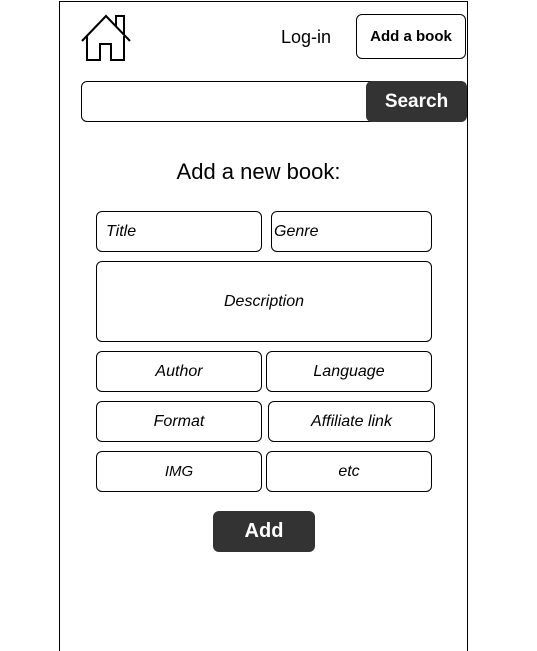 The image size is (537, 651). What do you see at coordinates (179, 371) in the screenshot?
I see `author-field: Author` at bounding box center [179, 371].